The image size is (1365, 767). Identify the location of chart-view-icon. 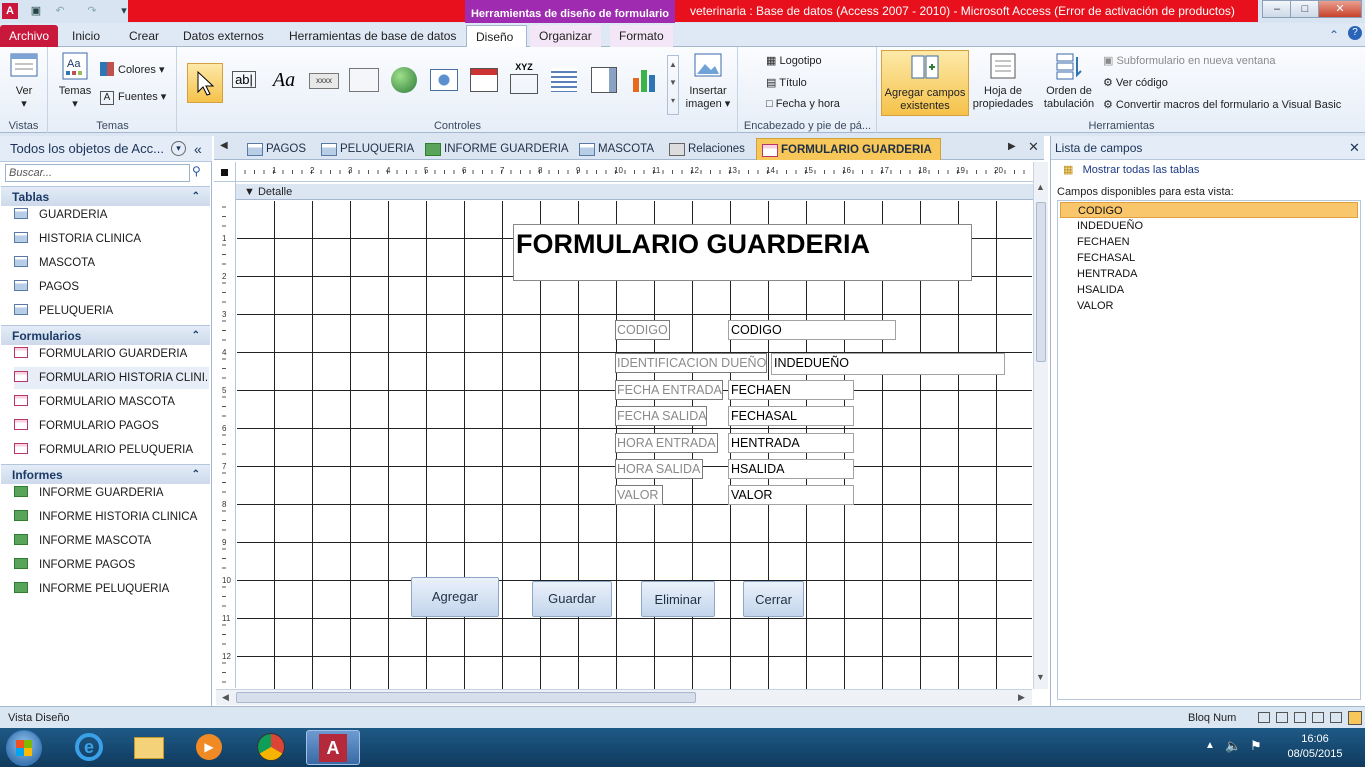
(1336, 717).